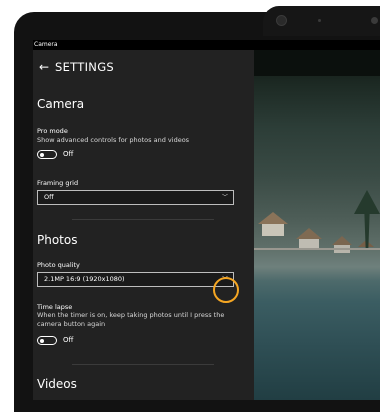 This screenshot has height=412, width=380. I want to click on pro-mode-label: Pro mode, so click(52, 131).